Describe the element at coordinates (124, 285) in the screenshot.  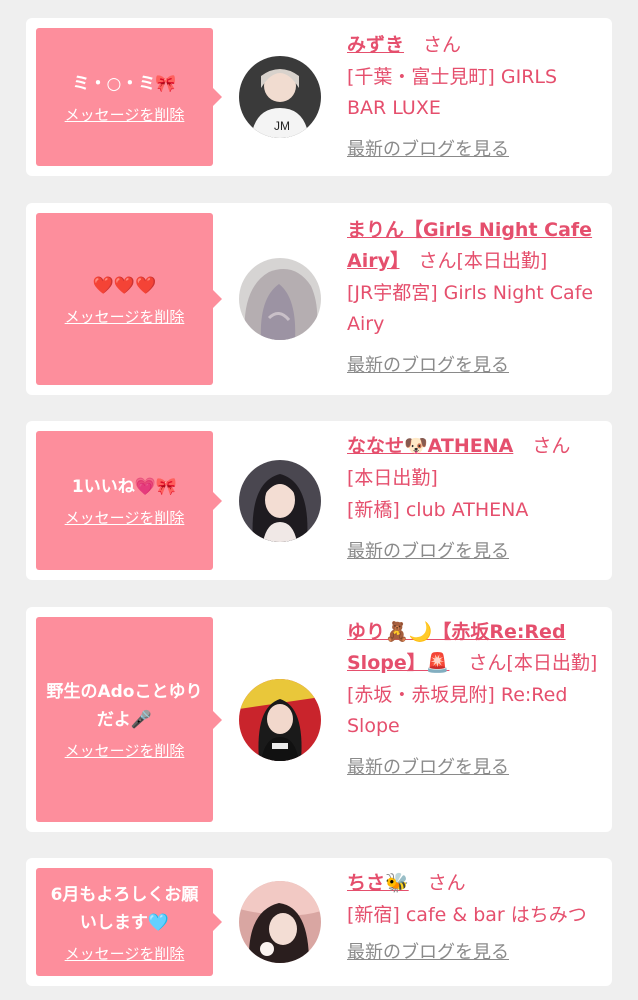
I see `message-text: ❤️❤️❤️` at that location.